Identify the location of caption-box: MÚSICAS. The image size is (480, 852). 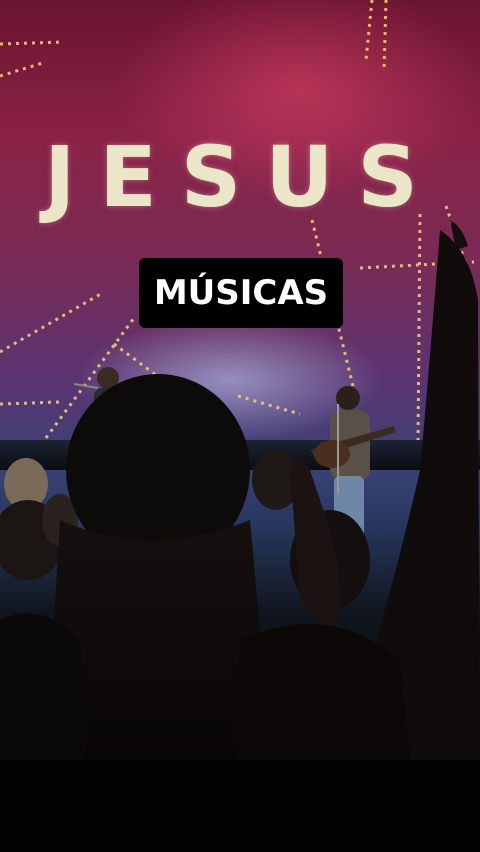
(241, 293).